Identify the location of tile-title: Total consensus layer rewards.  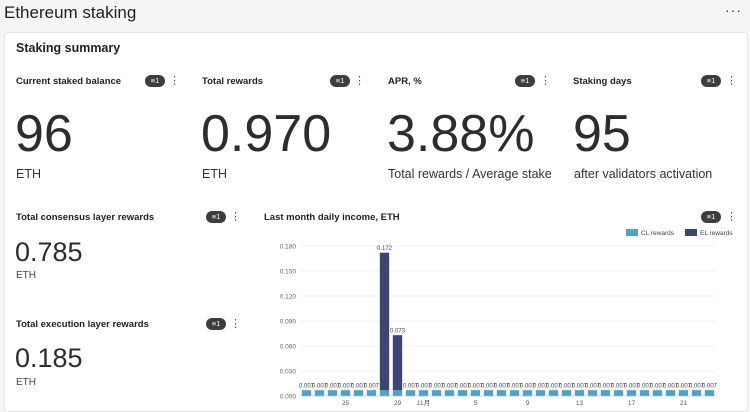
(85, 217).